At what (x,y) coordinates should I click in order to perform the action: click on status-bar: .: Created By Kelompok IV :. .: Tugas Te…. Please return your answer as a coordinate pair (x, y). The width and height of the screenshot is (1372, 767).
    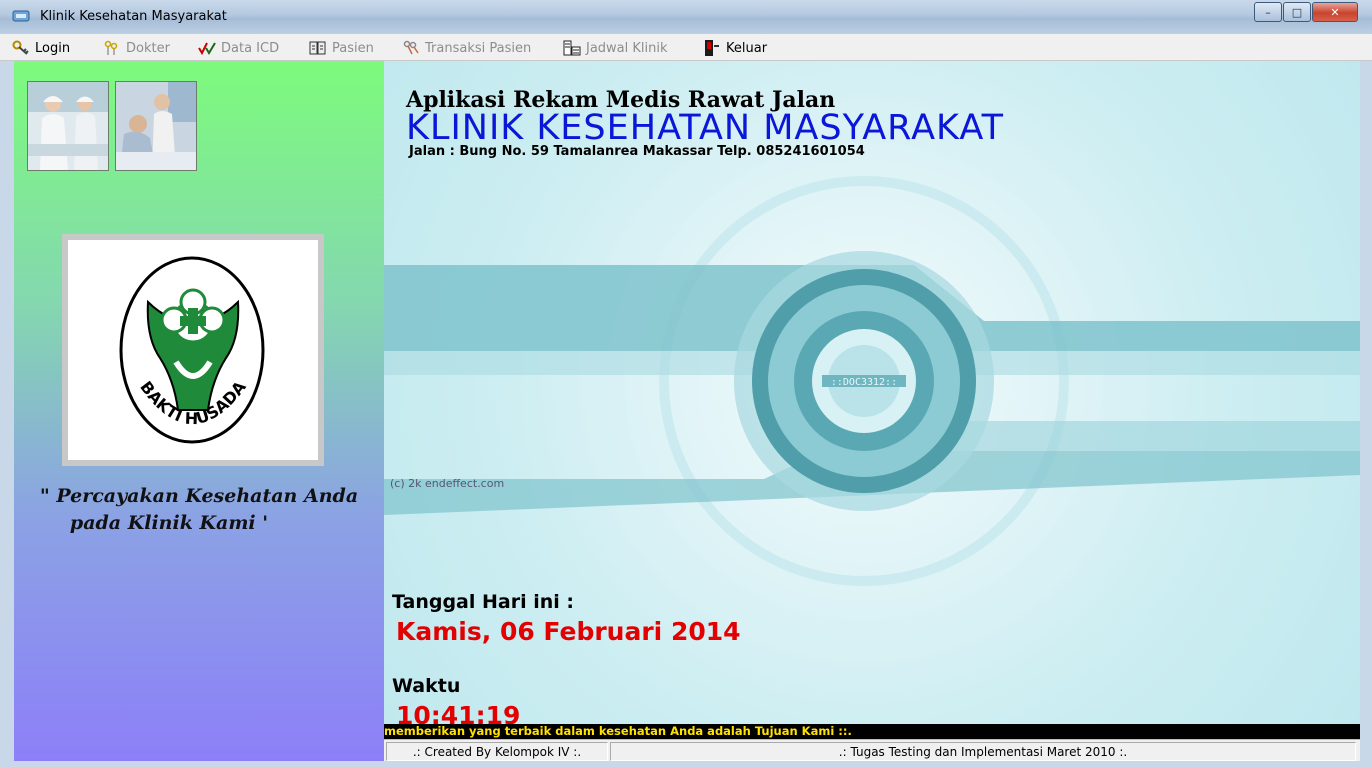
    Looking at the image, I should click on (872, 750).